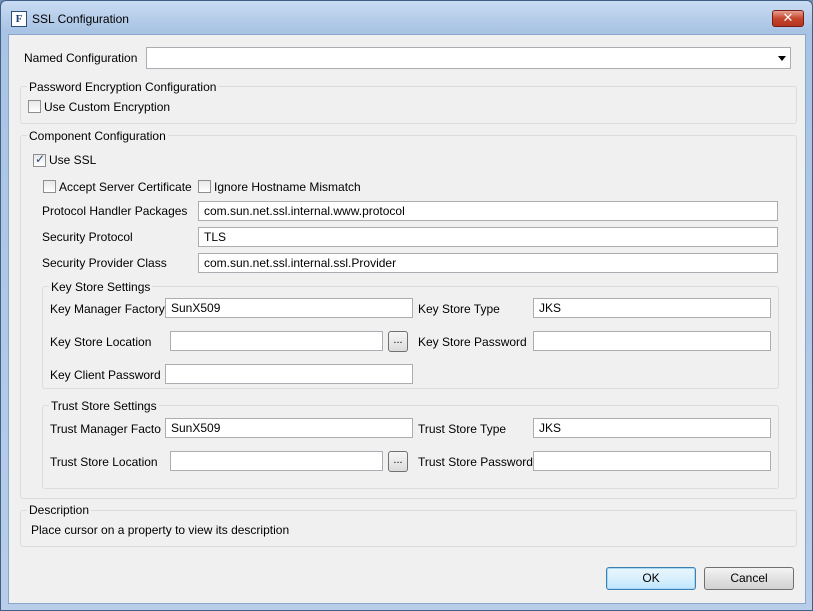 This screenshot has height=611, width=813. Describe the element at coordinates (115, 211) in the screenshot. I see `protocol-handler-packages-label: Protocol Handler Packages` at that location.